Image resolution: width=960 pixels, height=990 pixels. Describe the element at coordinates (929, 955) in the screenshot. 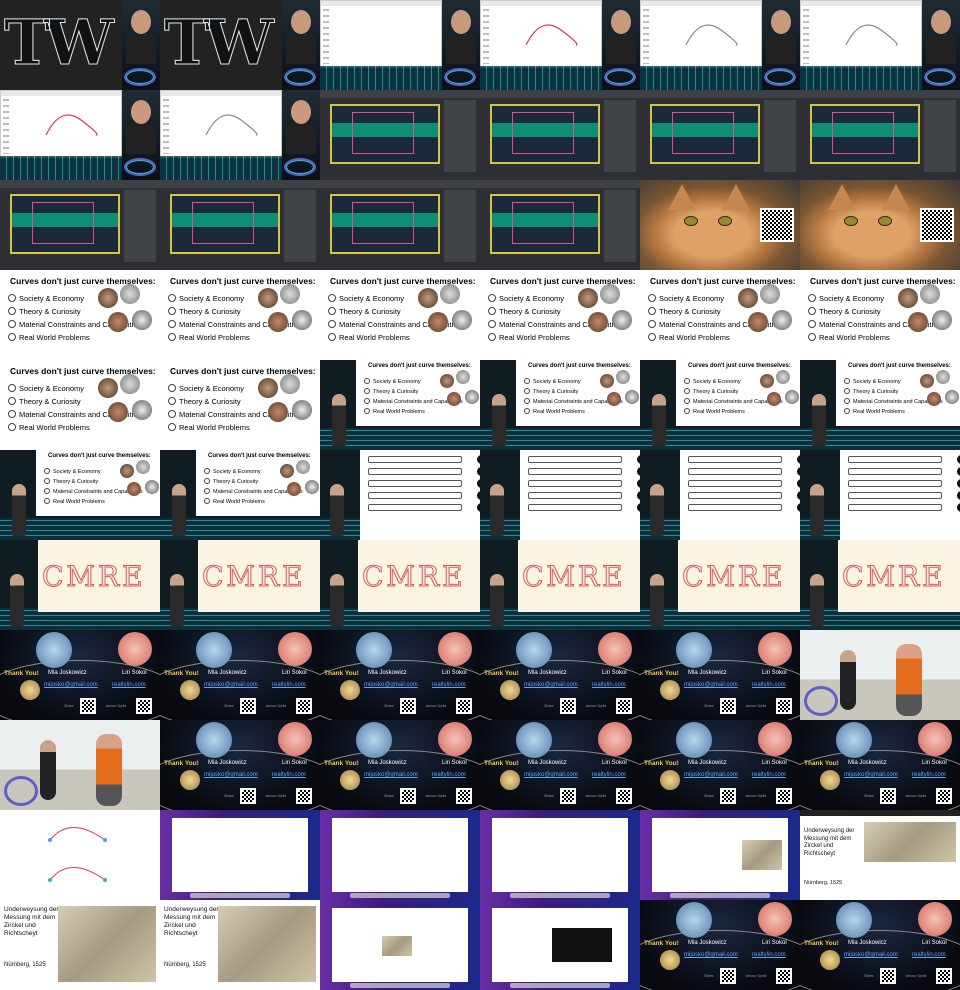

I see `frame-part: realtylin.com` at that location.